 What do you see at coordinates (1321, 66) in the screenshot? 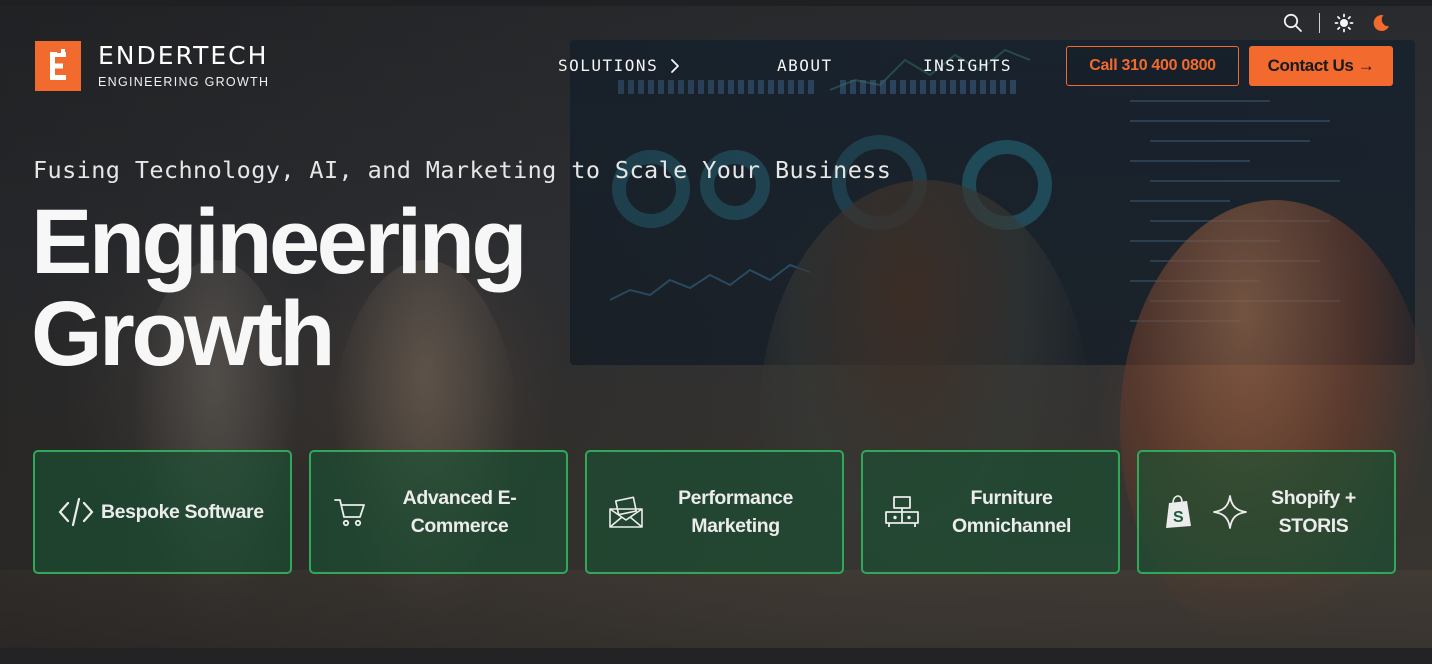
I see `contact-us-button: Contact Us →` at bounding box center [1321, 66].